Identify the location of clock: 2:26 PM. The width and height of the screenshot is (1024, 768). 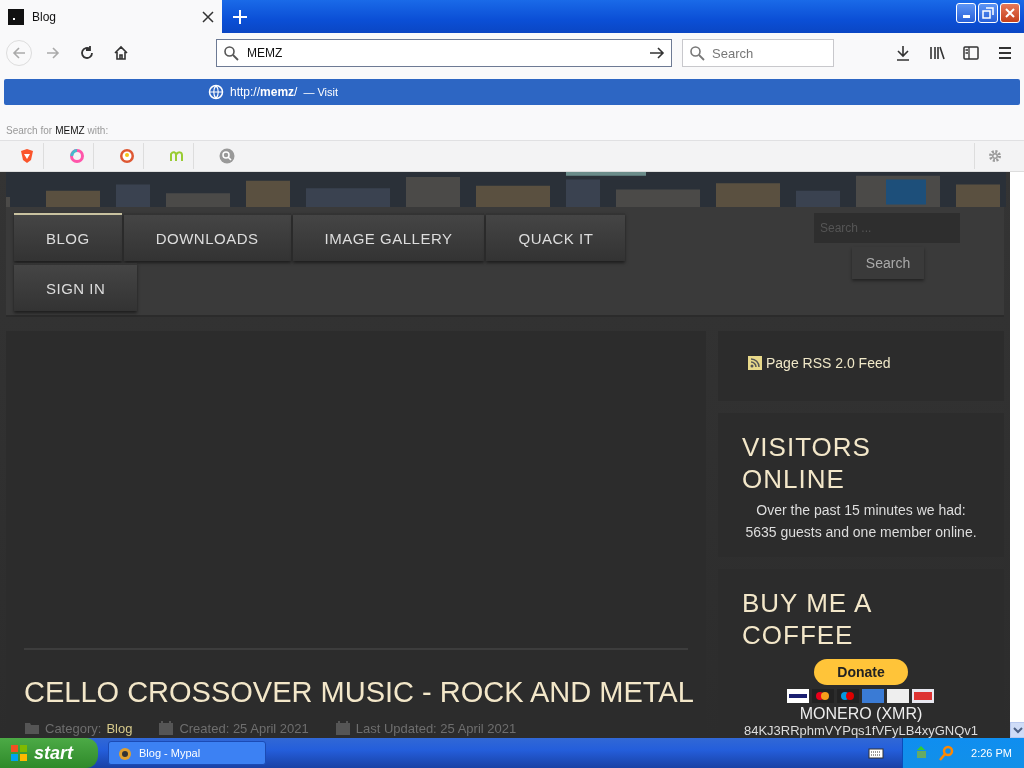
(991, 753).